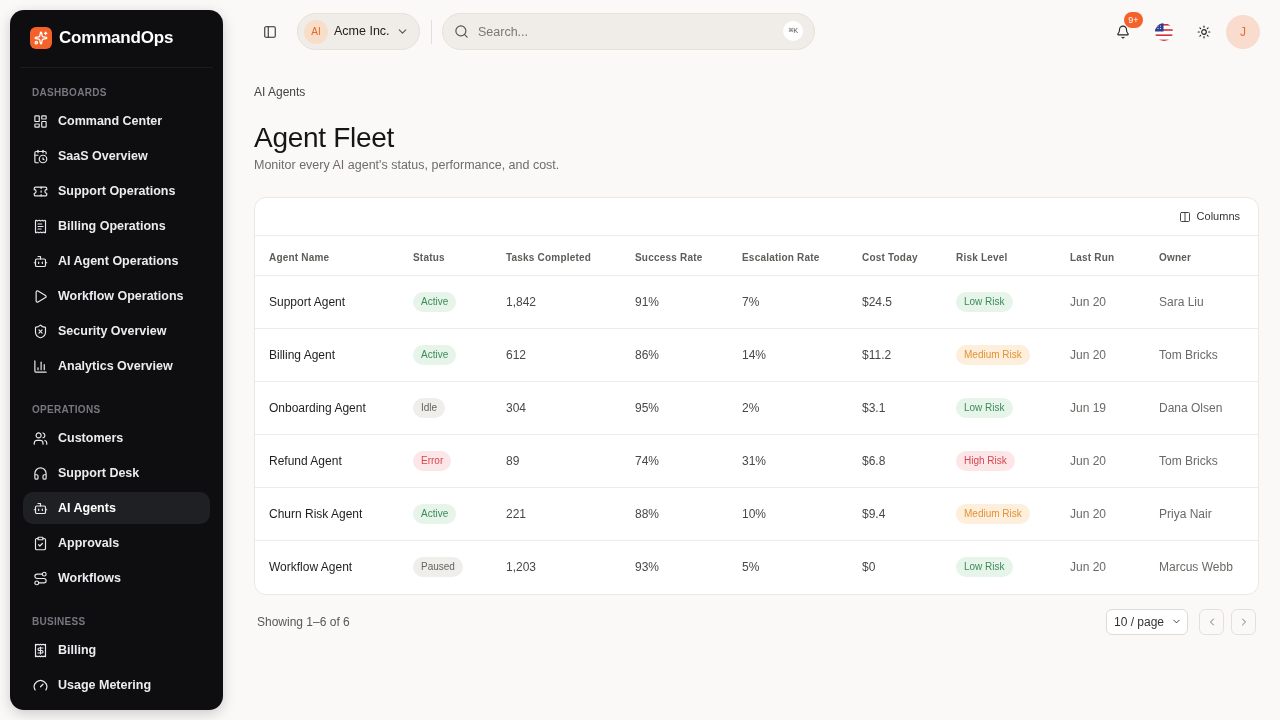 The height and width of the screenshot is (720, 1280). I want to click on table-cell: Billing Agent, so click(302, 355).